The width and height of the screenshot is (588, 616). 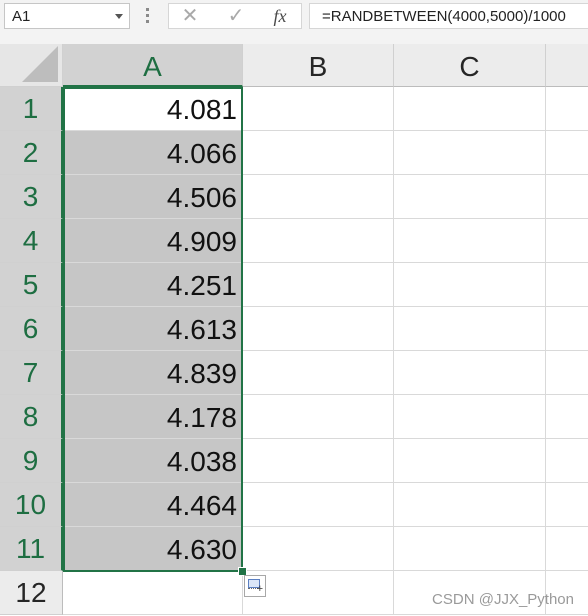 What do you see at coordinates (31, 505) in the screenshot?
I see `row-header-10: 10` at bounding box center [31, 505].